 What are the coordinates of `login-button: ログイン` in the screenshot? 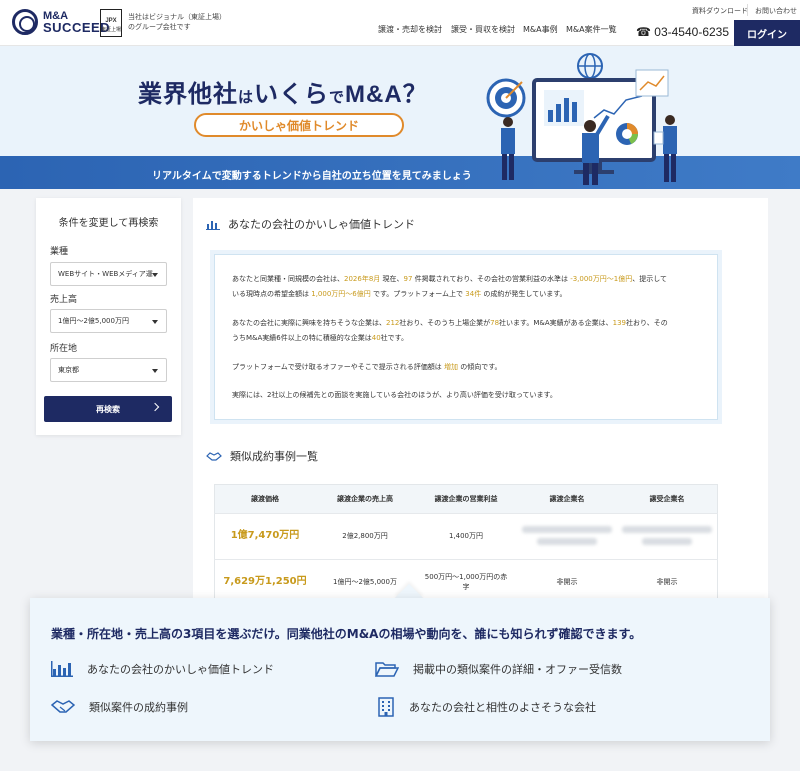 It's located at (767, 33).